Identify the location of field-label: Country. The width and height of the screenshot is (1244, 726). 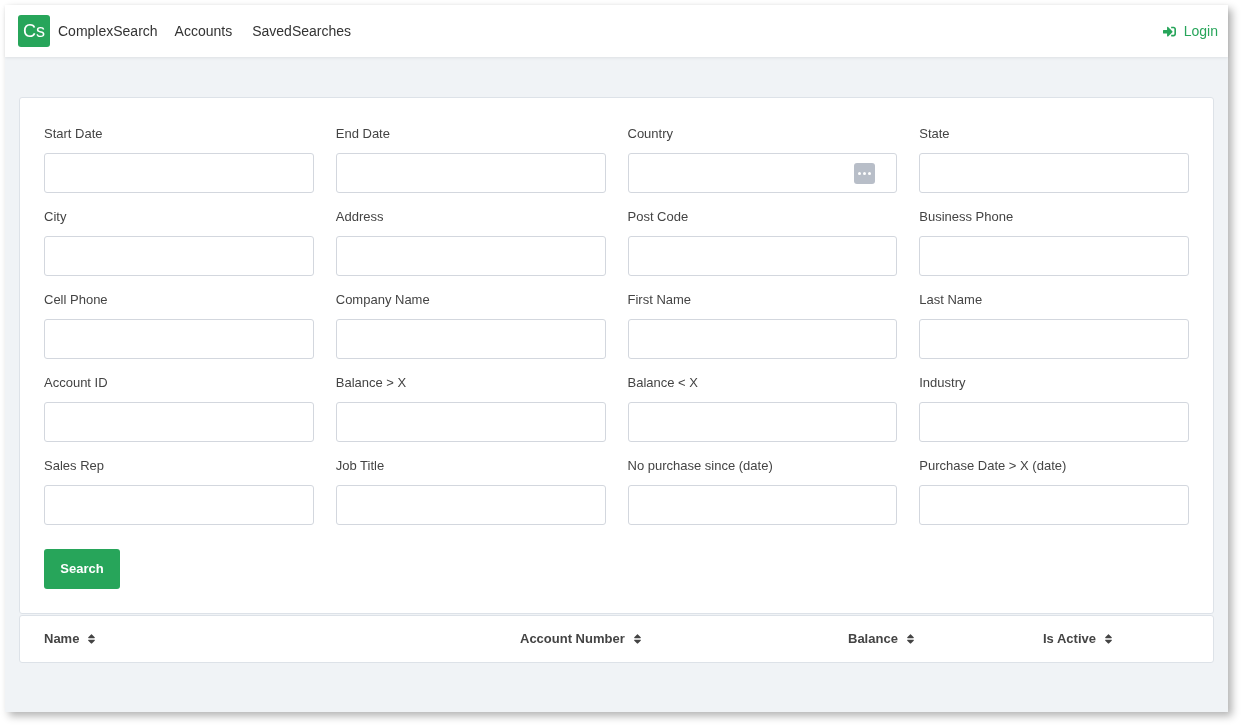
(651, 133).